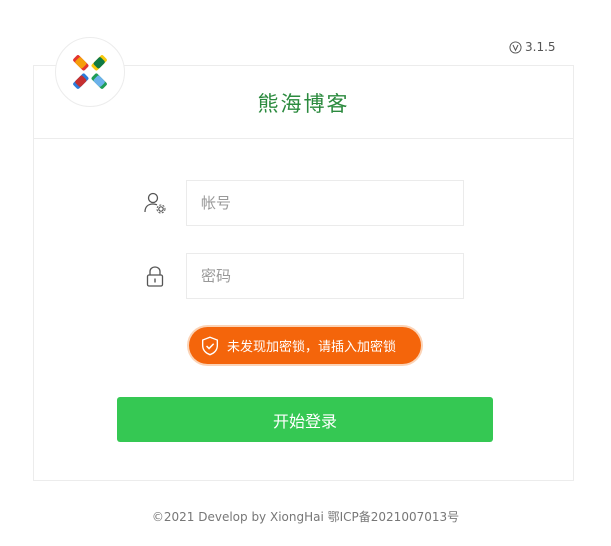  Describe the element at coordinates (325, 203) in the screenshot. I see `username-input` at that location.